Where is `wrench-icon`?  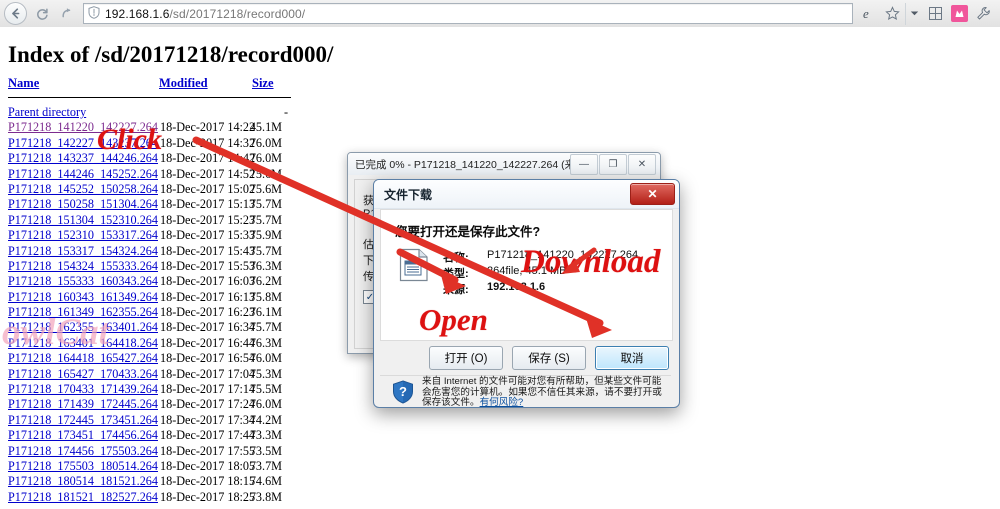 wrench-icon is located at coordinates (983, 14).